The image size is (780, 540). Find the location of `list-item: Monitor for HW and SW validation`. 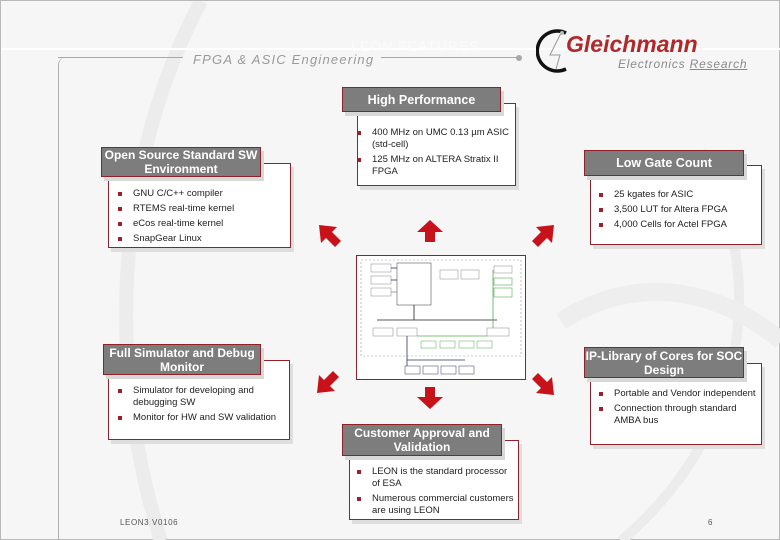

list-item: Monitor for HW and SW validation is located at coordinates (202, 418).